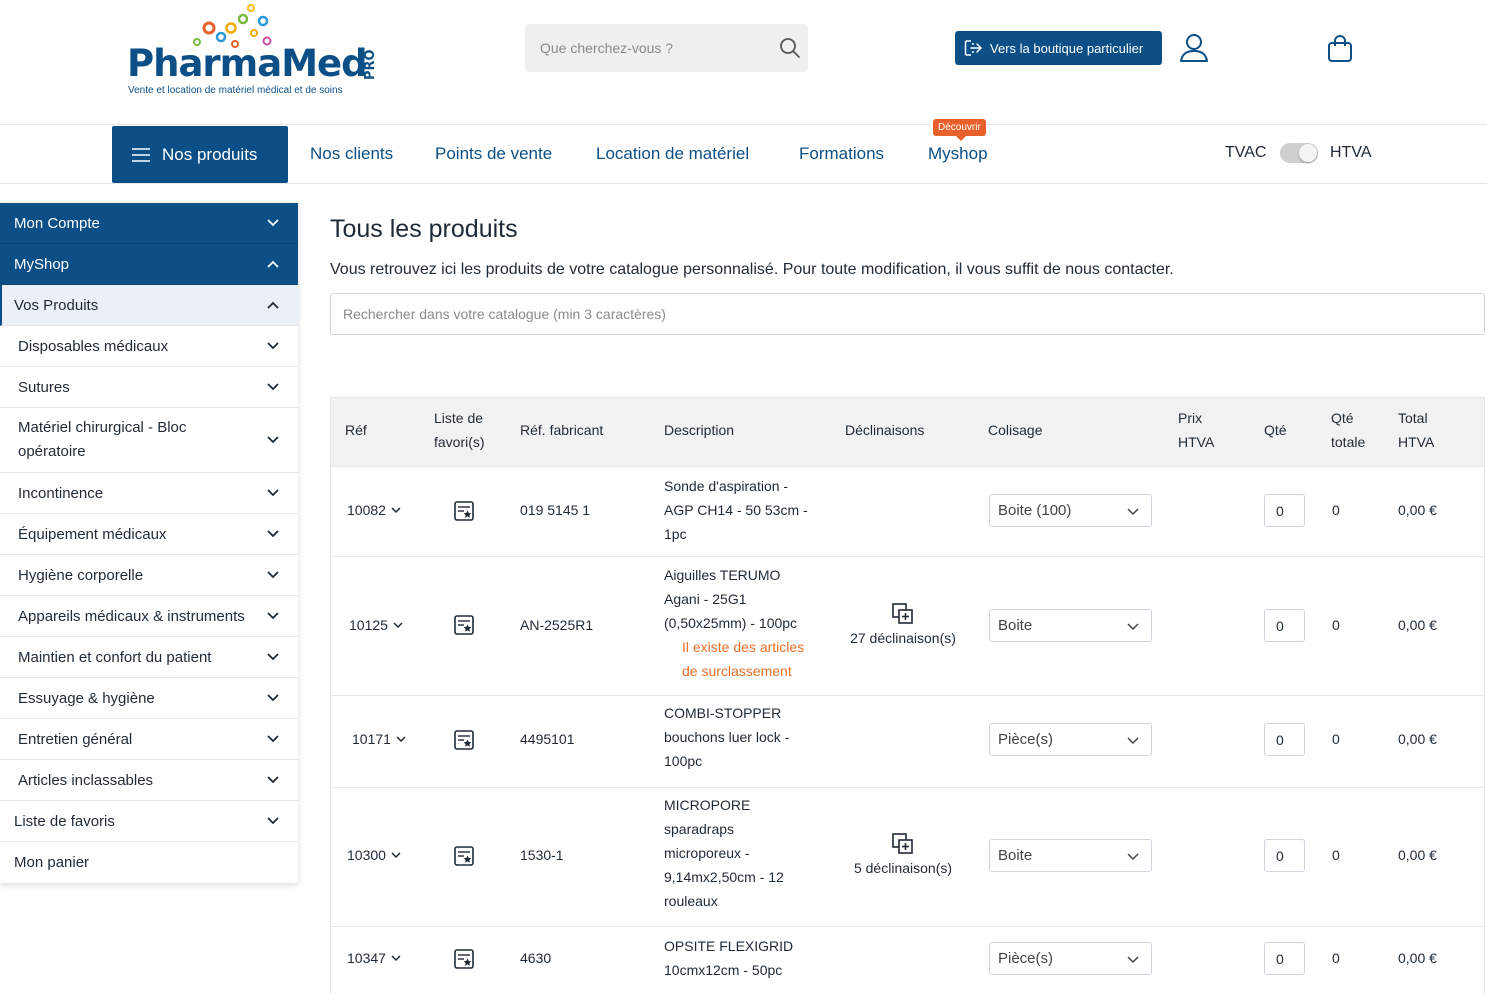  Describe the element at coordinates (1058, 48) in the screenshot. I see `boutique-particulier-button: Vers la boutique particulier` at that location.